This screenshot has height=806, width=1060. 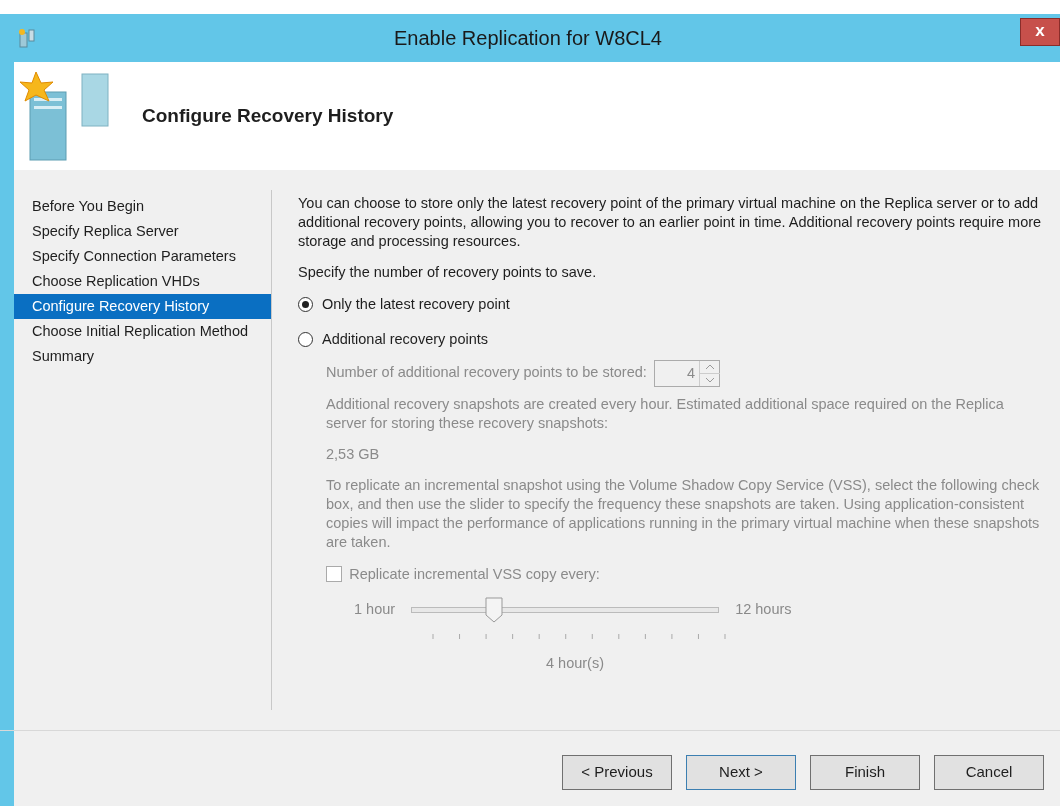 I want to click on wizard-button: Next >, so click(x=741, y=772).